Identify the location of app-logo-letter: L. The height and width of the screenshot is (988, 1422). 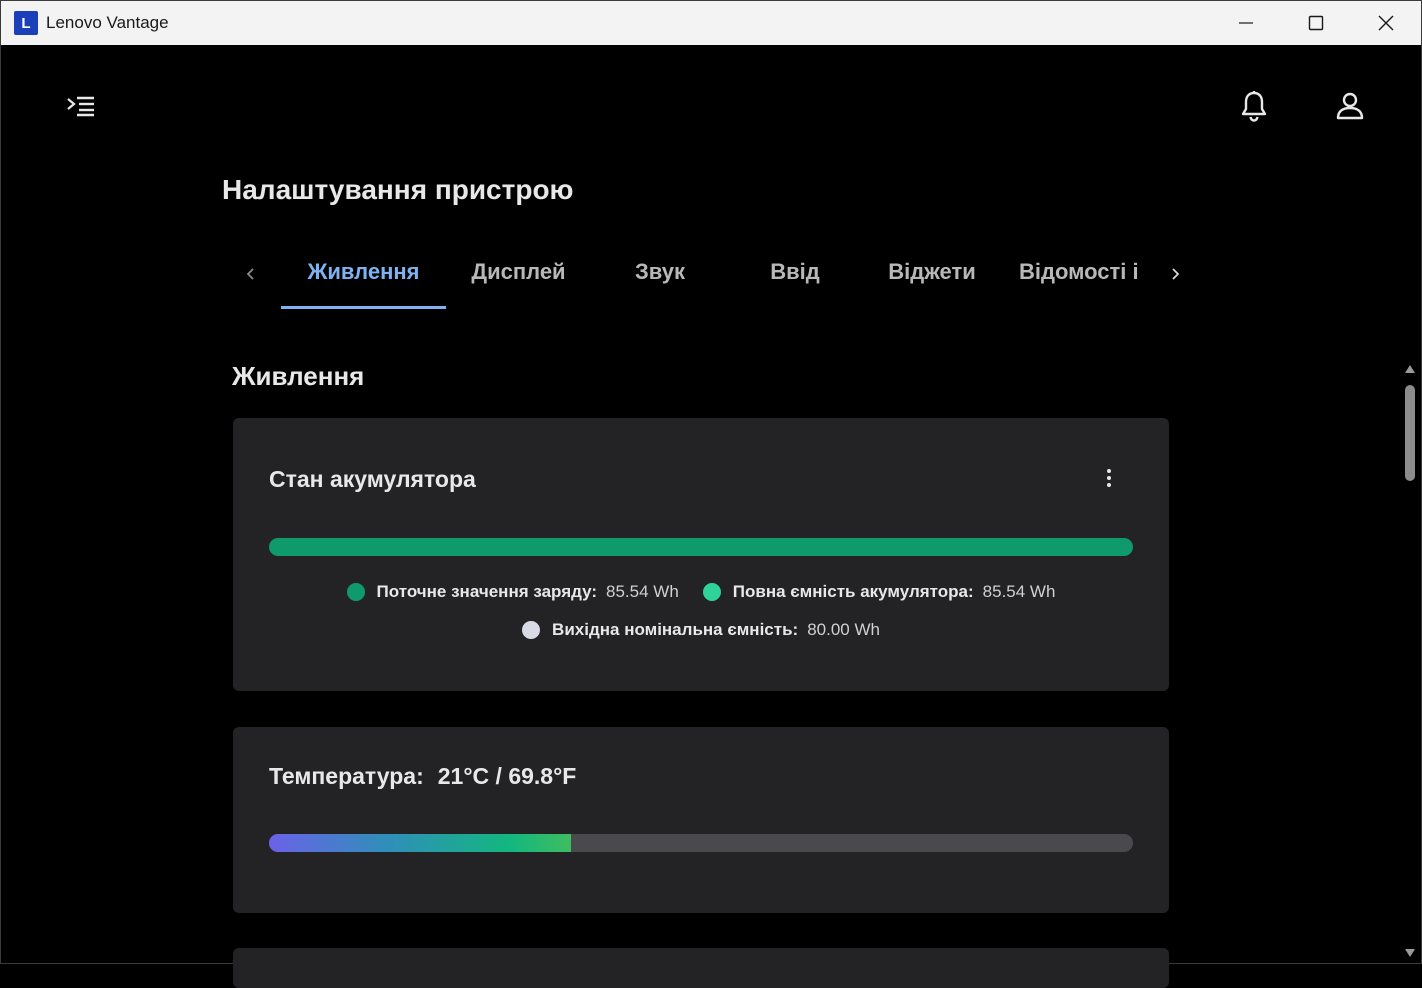
(26, 23).